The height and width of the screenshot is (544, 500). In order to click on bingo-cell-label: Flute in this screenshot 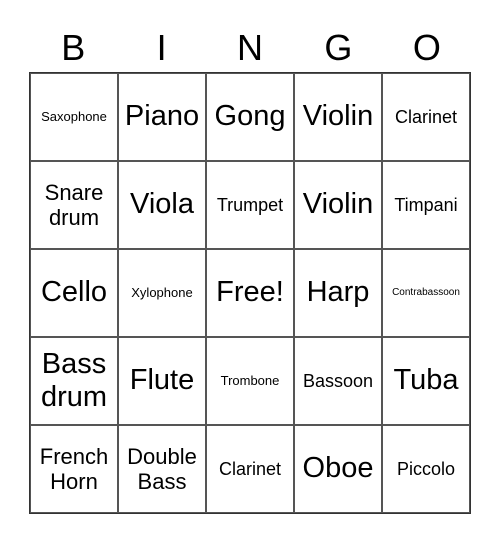, I will do `click(162, 380)`.